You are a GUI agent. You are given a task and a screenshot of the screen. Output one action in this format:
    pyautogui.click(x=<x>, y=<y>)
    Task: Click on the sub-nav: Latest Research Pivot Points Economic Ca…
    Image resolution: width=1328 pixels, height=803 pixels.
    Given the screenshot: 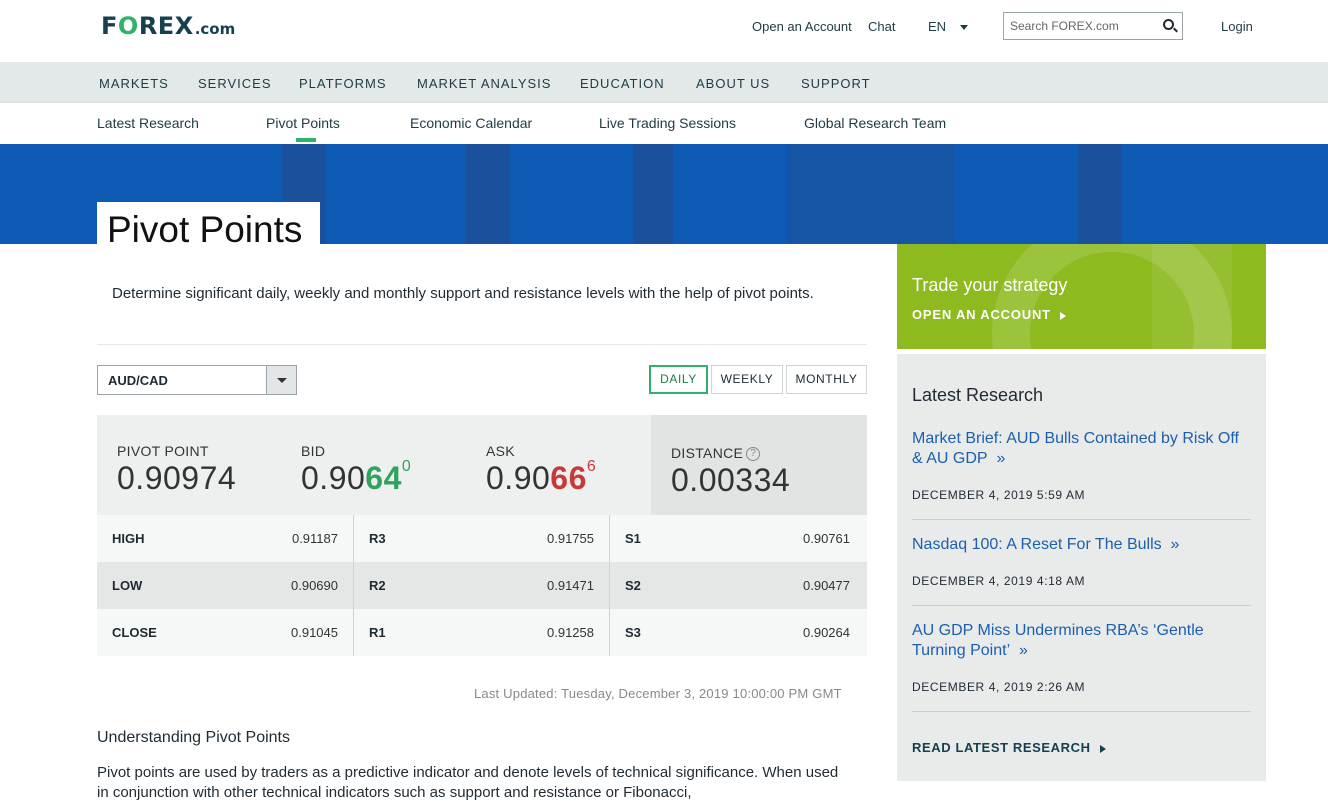 What is the action you would take?
    pyautogui.click(x=664, y=123)
    